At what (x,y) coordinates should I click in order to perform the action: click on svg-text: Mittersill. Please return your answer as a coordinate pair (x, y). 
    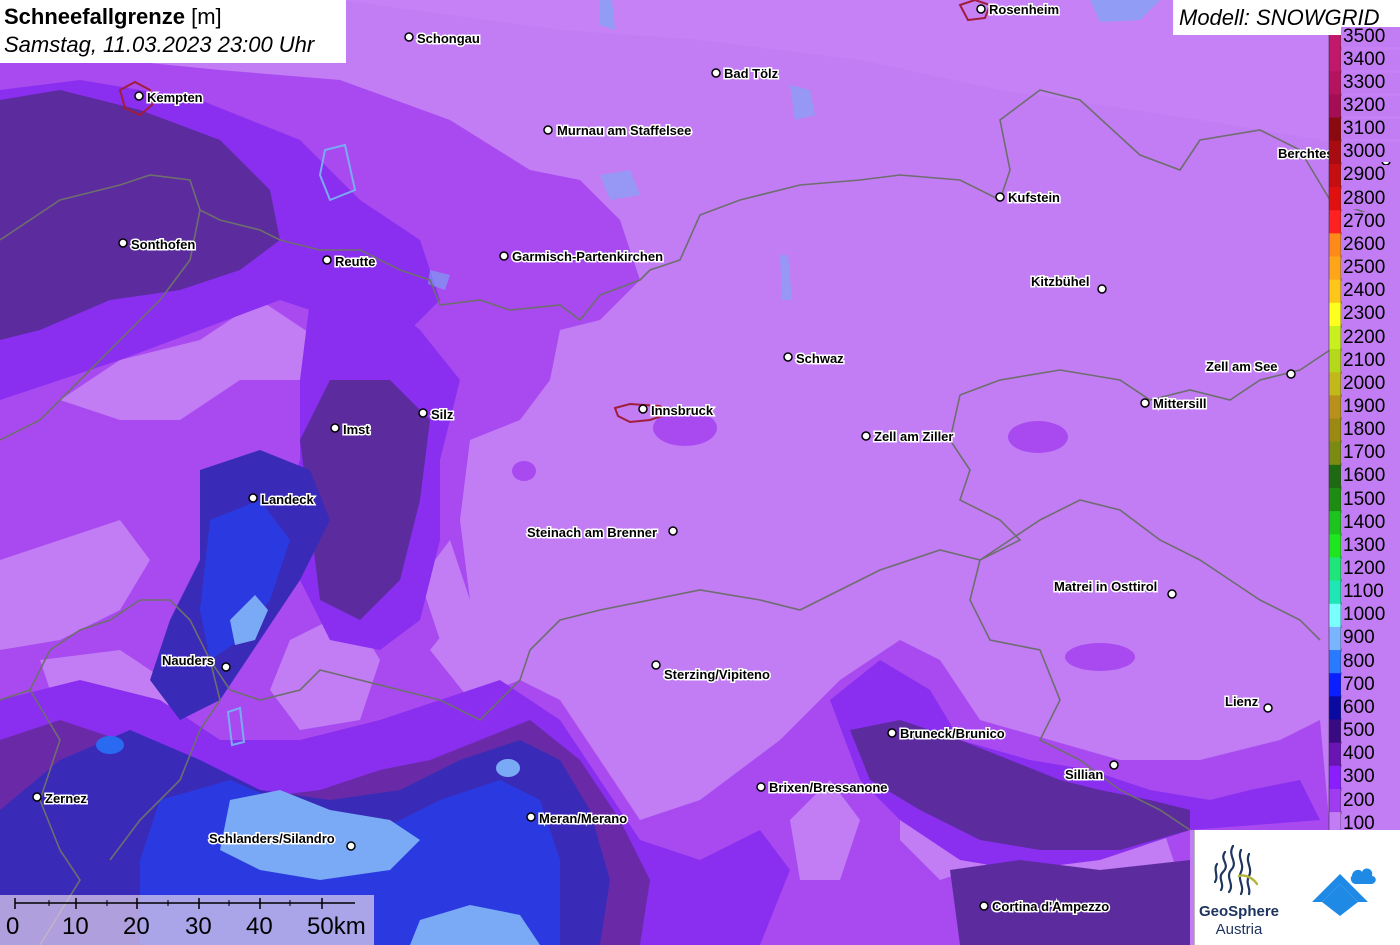
    Looking at the image, I should click on (1179, 403).